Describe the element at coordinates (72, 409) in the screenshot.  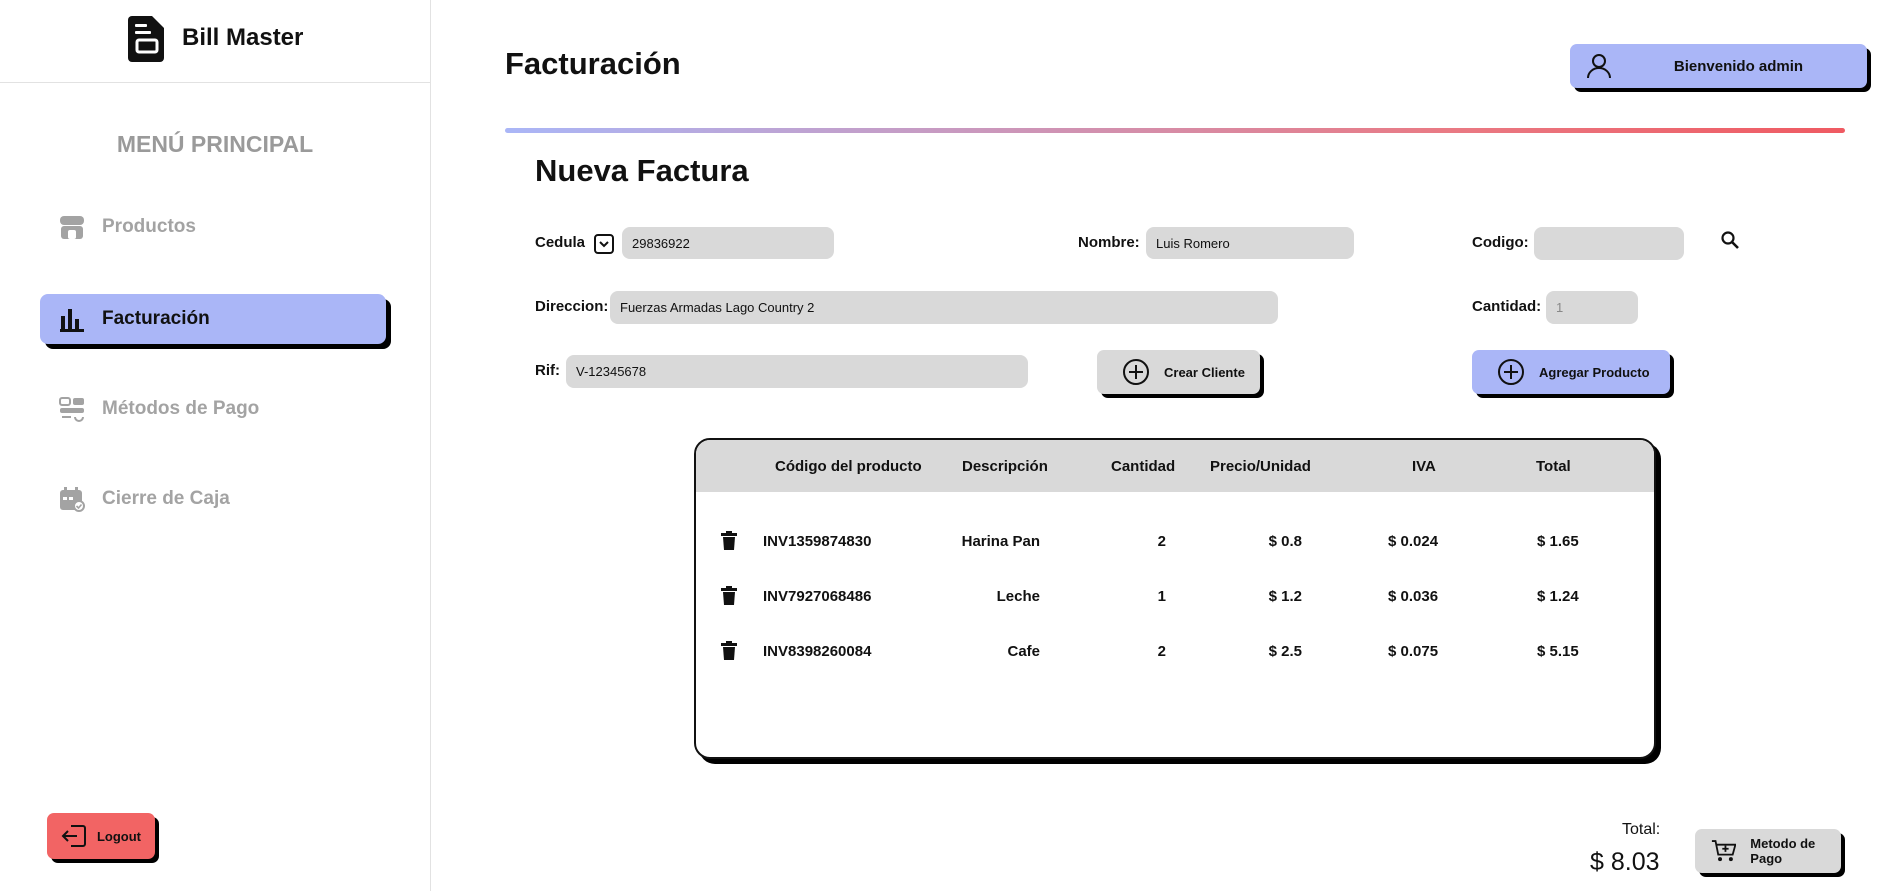
I see `payment-methods-icon` at that location.